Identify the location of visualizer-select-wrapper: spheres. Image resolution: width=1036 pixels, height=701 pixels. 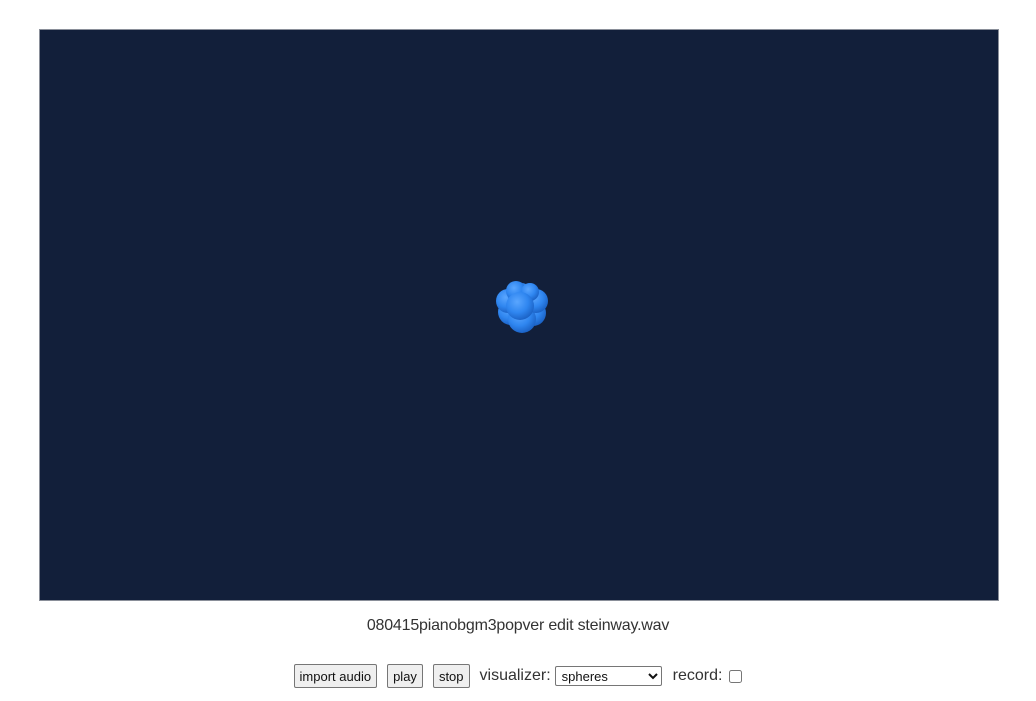
(608, 676).